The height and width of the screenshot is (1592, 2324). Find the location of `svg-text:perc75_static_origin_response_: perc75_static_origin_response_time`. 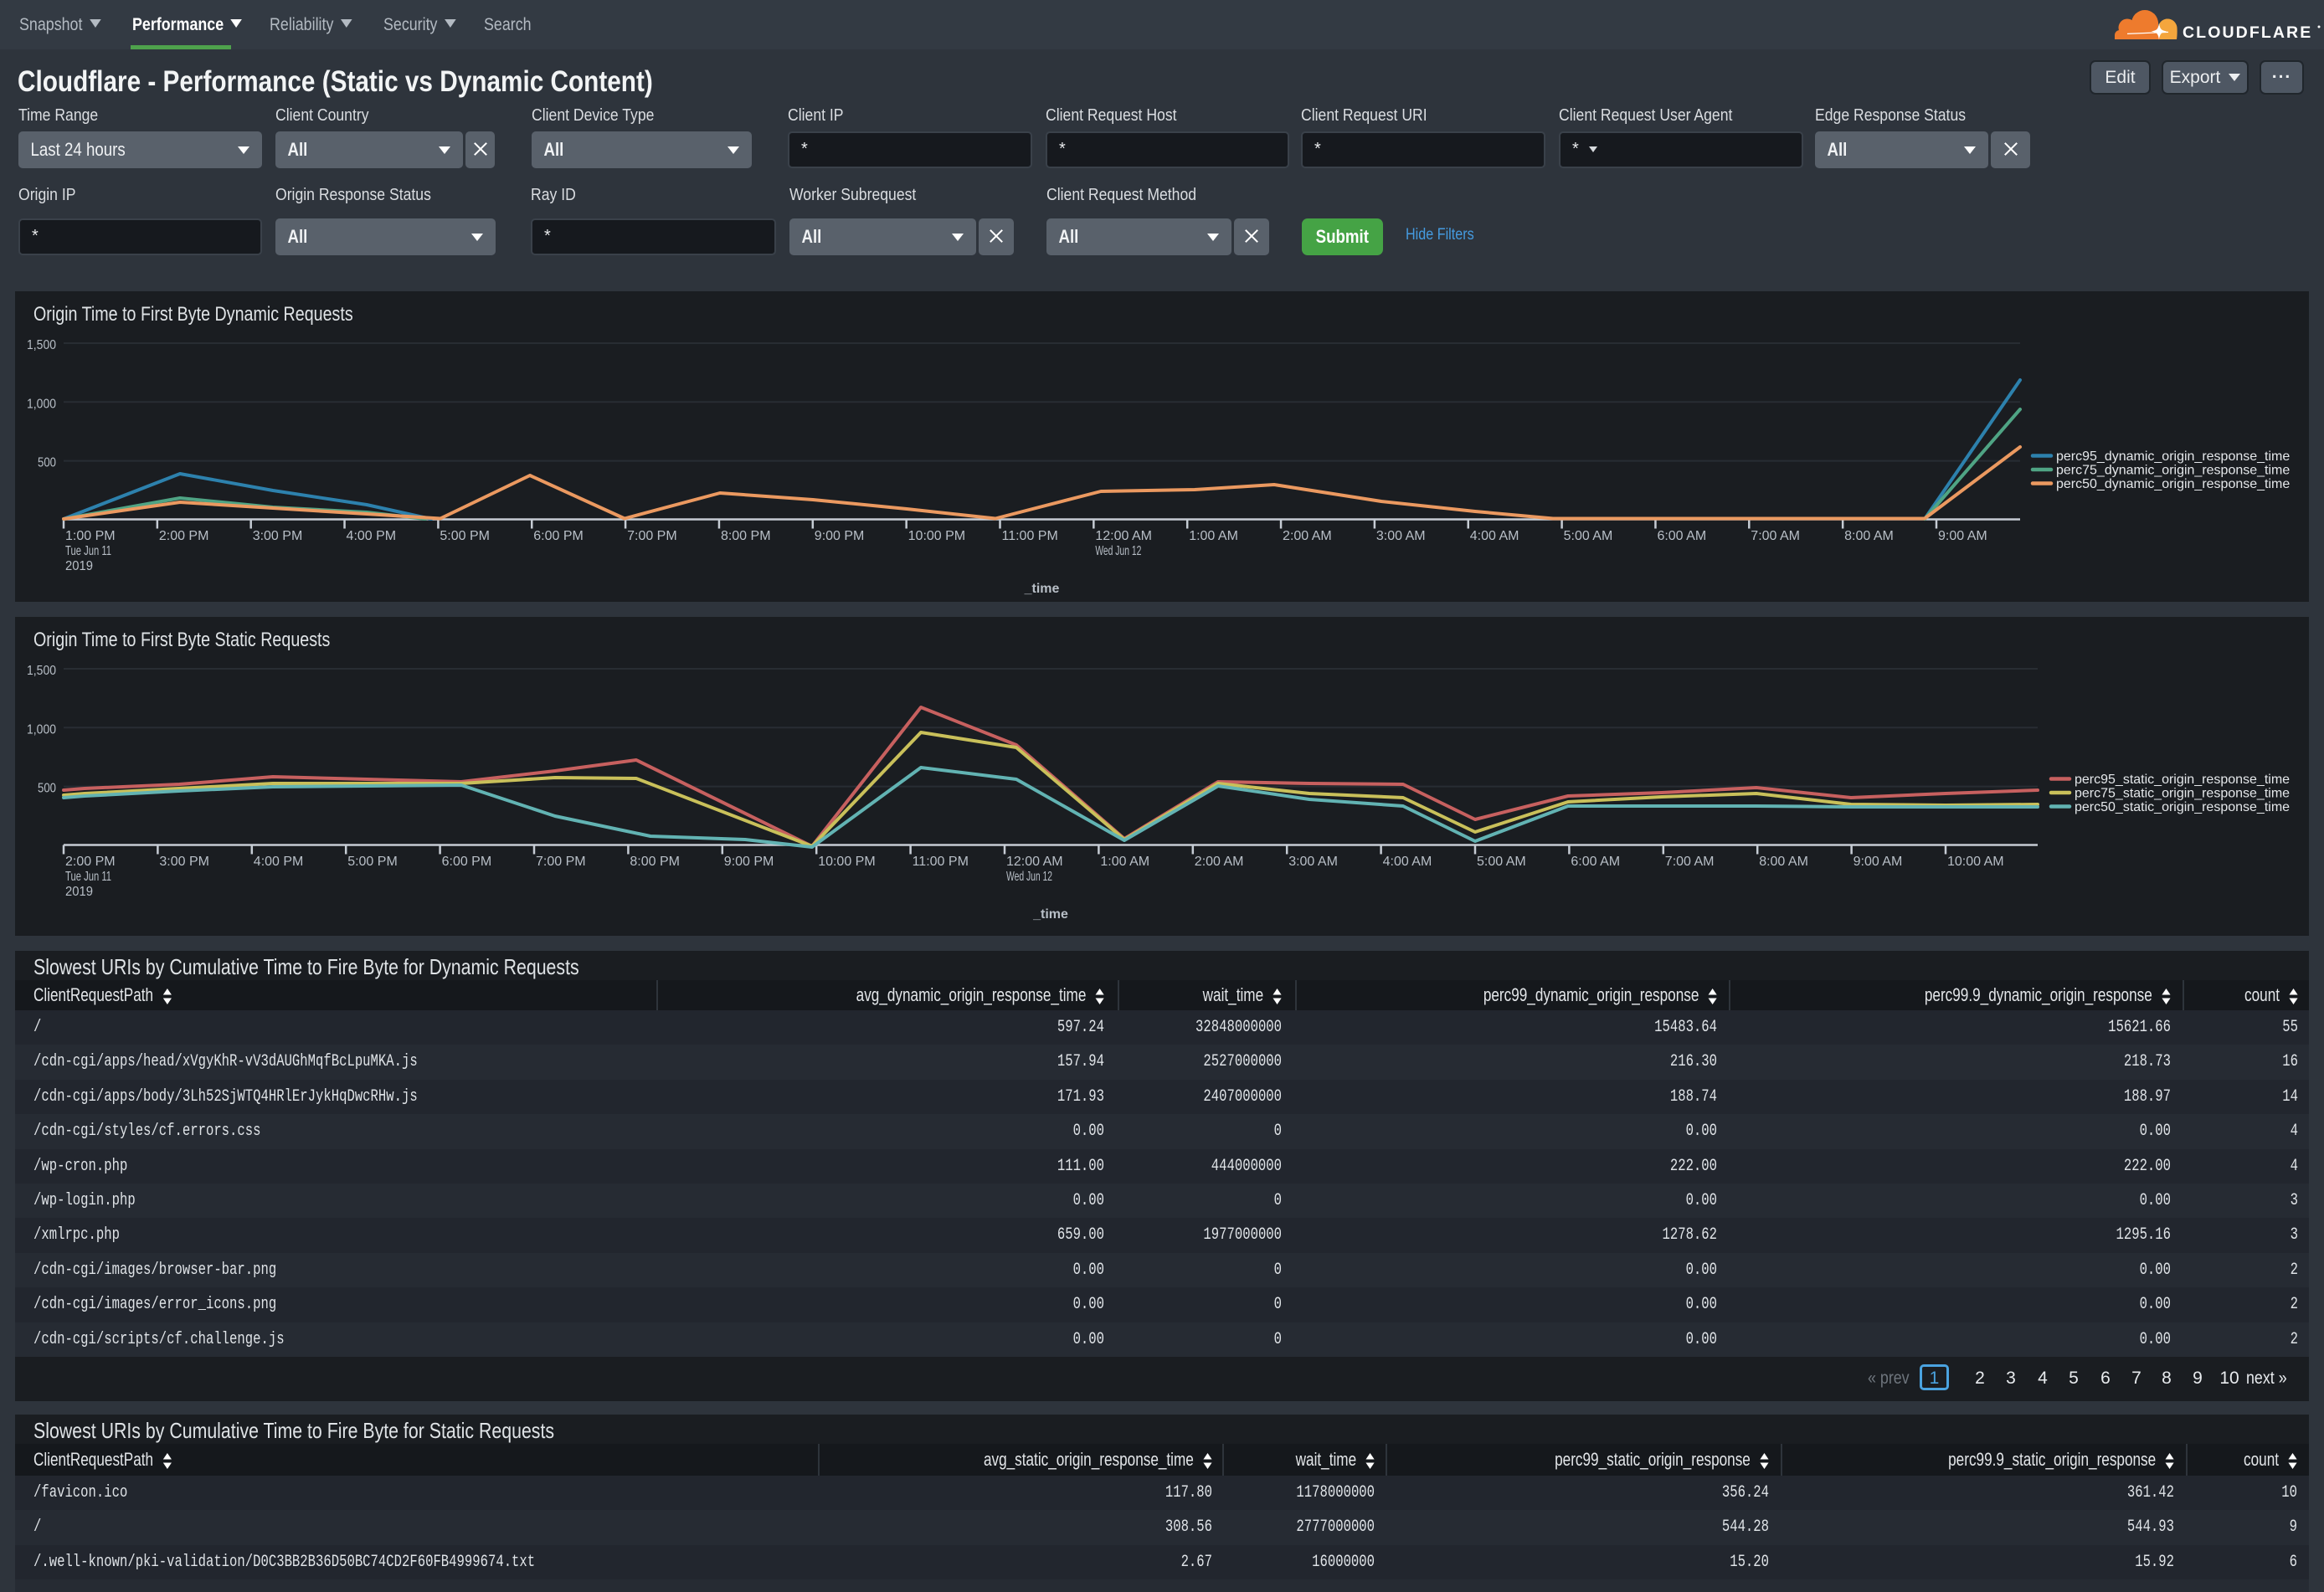

svg-text:perc75_static_origin_response_: perc75_static_origin_response_time is located at coordinates (2183, 794).